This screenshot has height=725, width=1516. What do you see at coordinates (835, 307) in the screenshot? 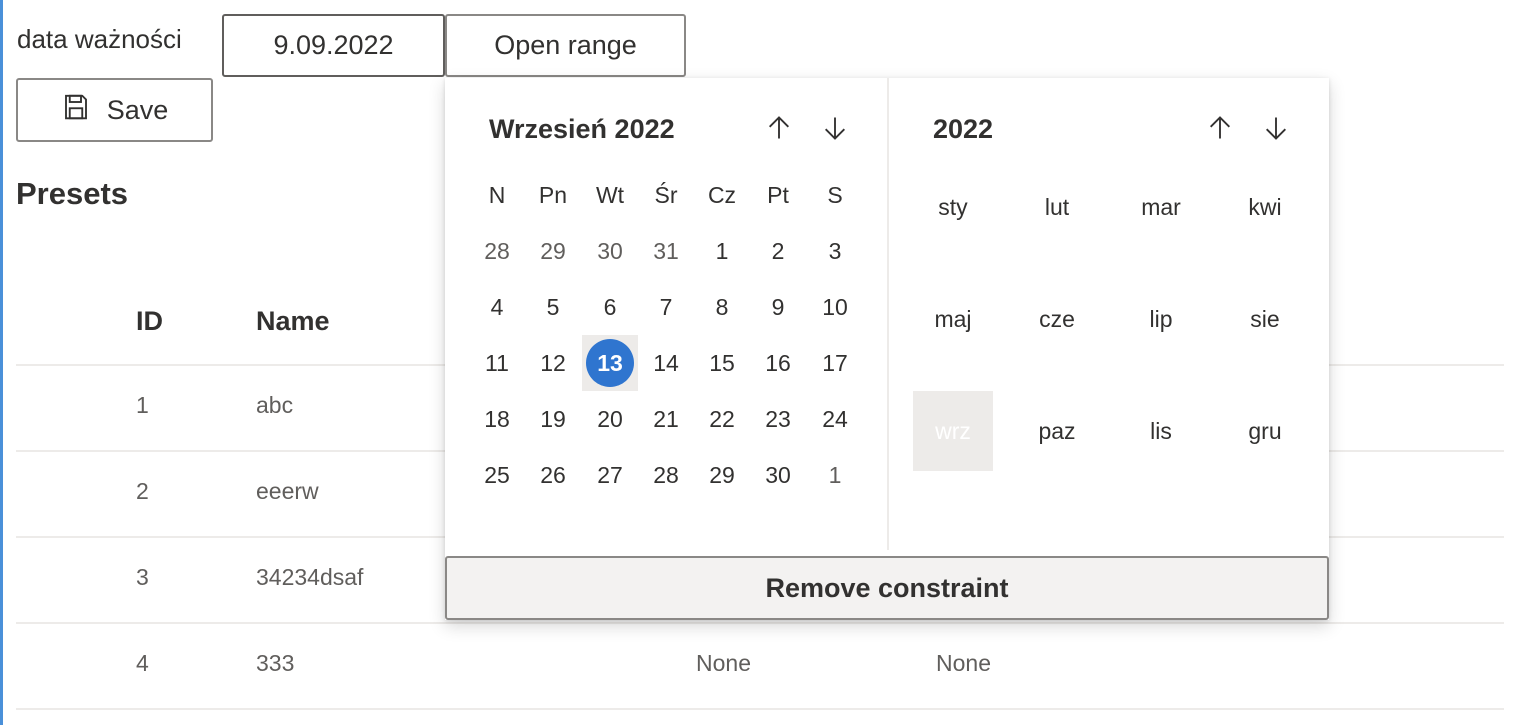
I see `calendar-day: 10` at bounding box center [835, 307].